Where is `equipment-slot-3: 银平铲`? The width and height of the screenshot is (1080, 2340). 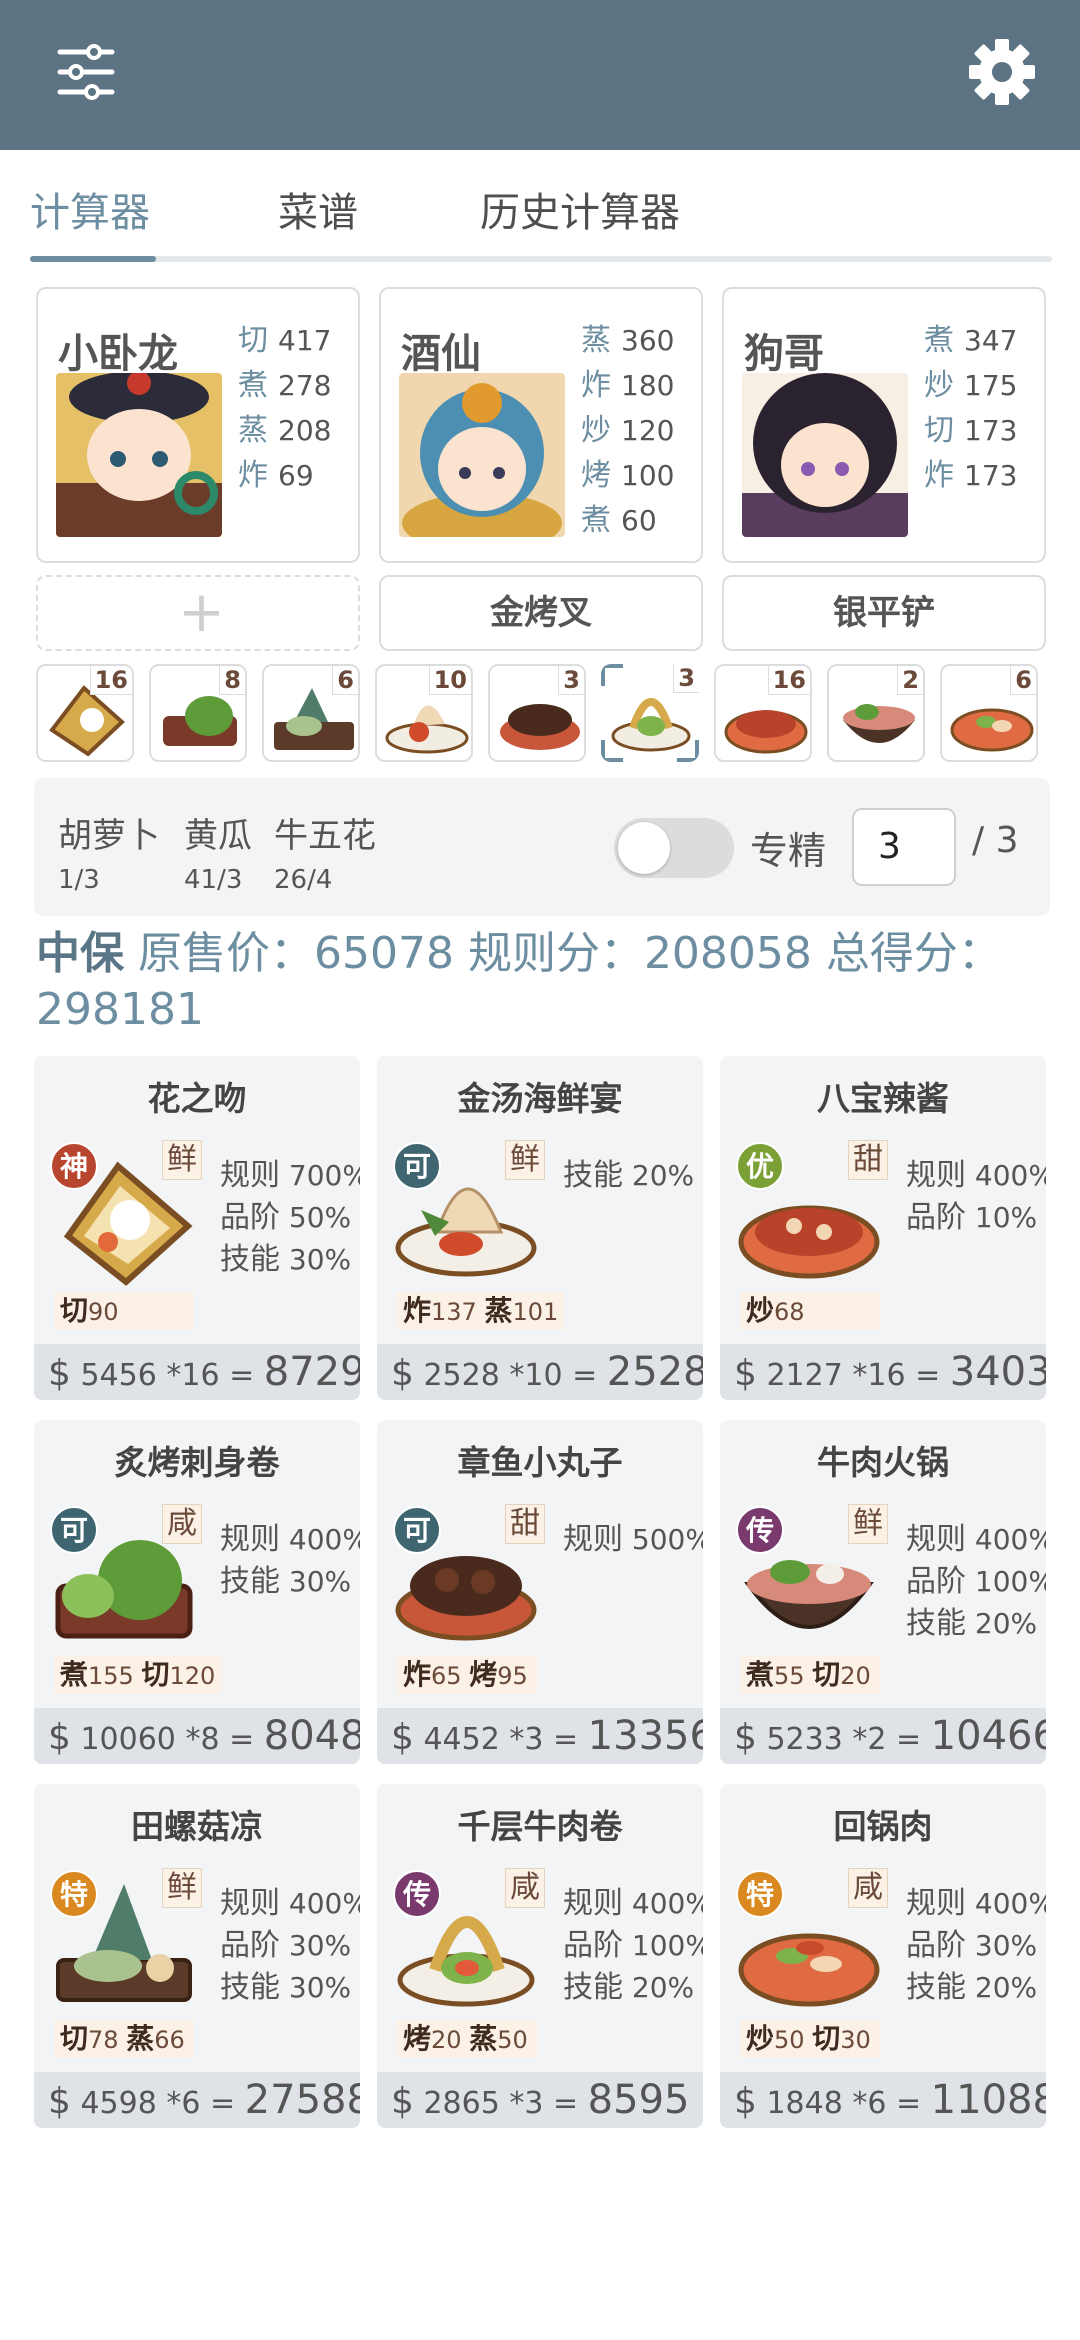 equipment-slot-3: 银平铲 is located at coordinates (884, 613).